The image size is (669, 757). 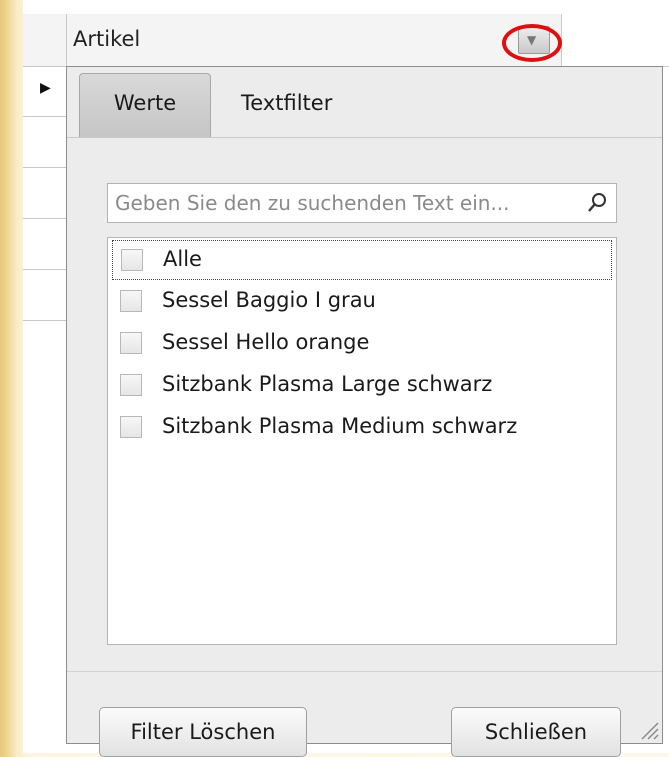 I want to click on list-item: Sessel Baggio I grau, so click(x=362, y=302).